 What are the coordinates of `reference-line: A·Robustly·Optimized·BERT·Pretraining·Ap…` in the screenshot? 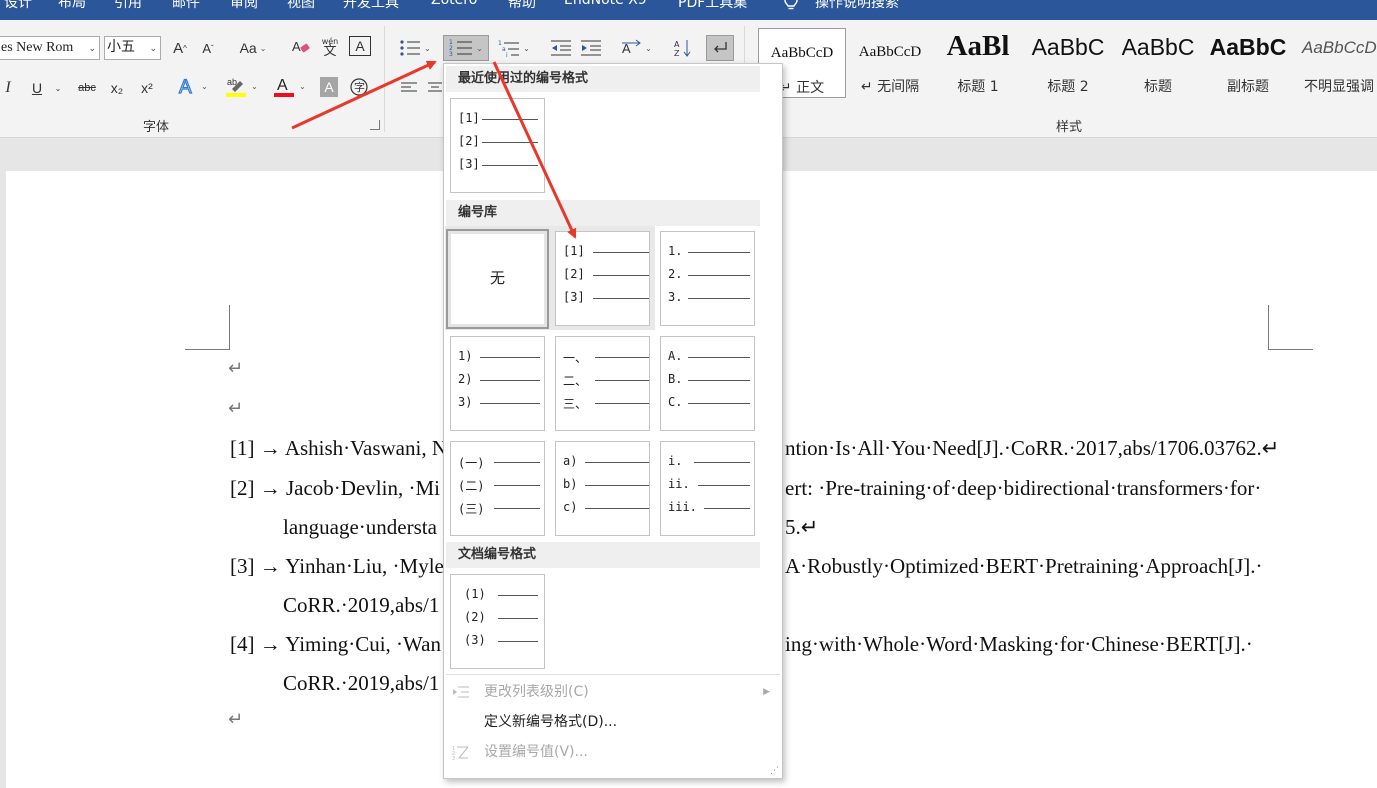 It's located at (1024, 566).